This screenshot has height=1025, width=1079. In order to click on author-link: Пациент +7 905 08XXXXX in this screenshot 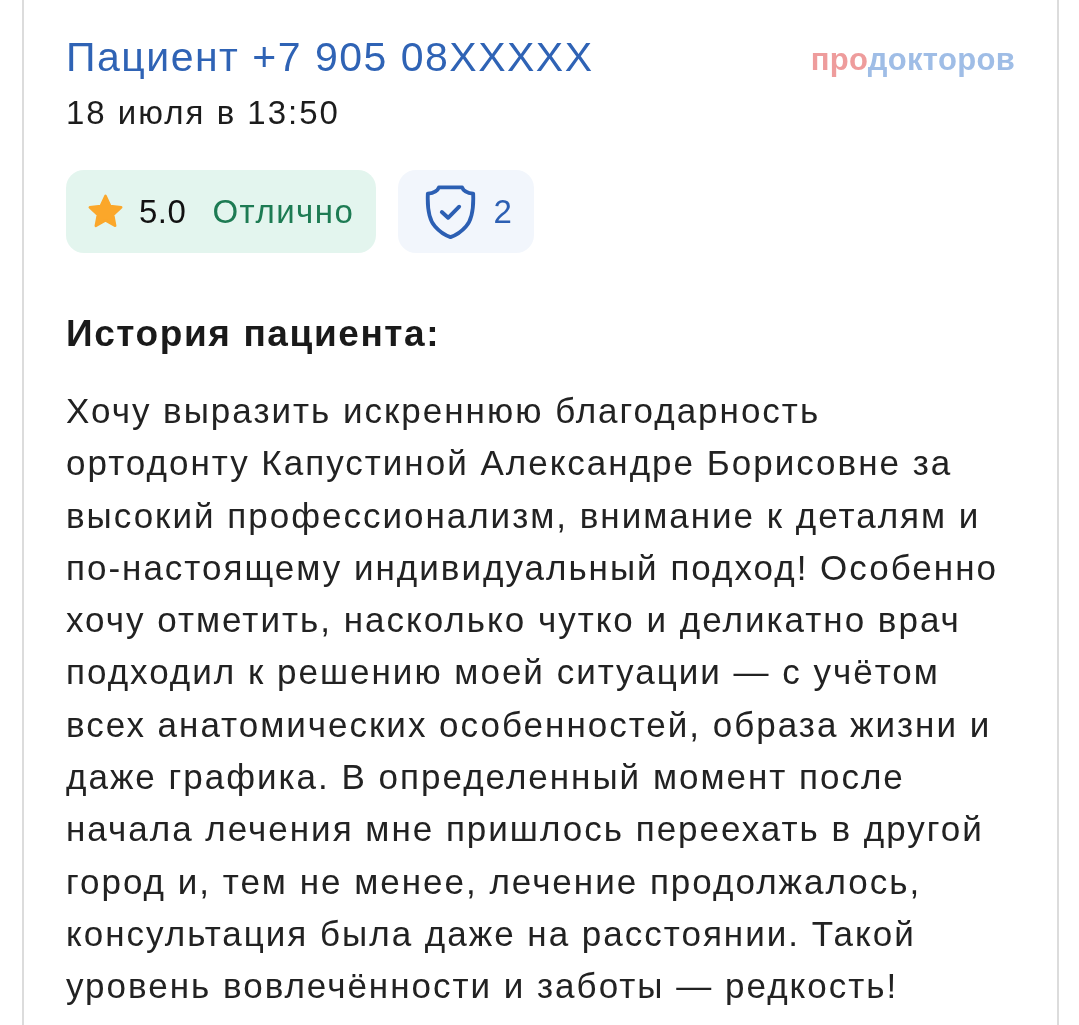, I will do `click(330, 57)`.